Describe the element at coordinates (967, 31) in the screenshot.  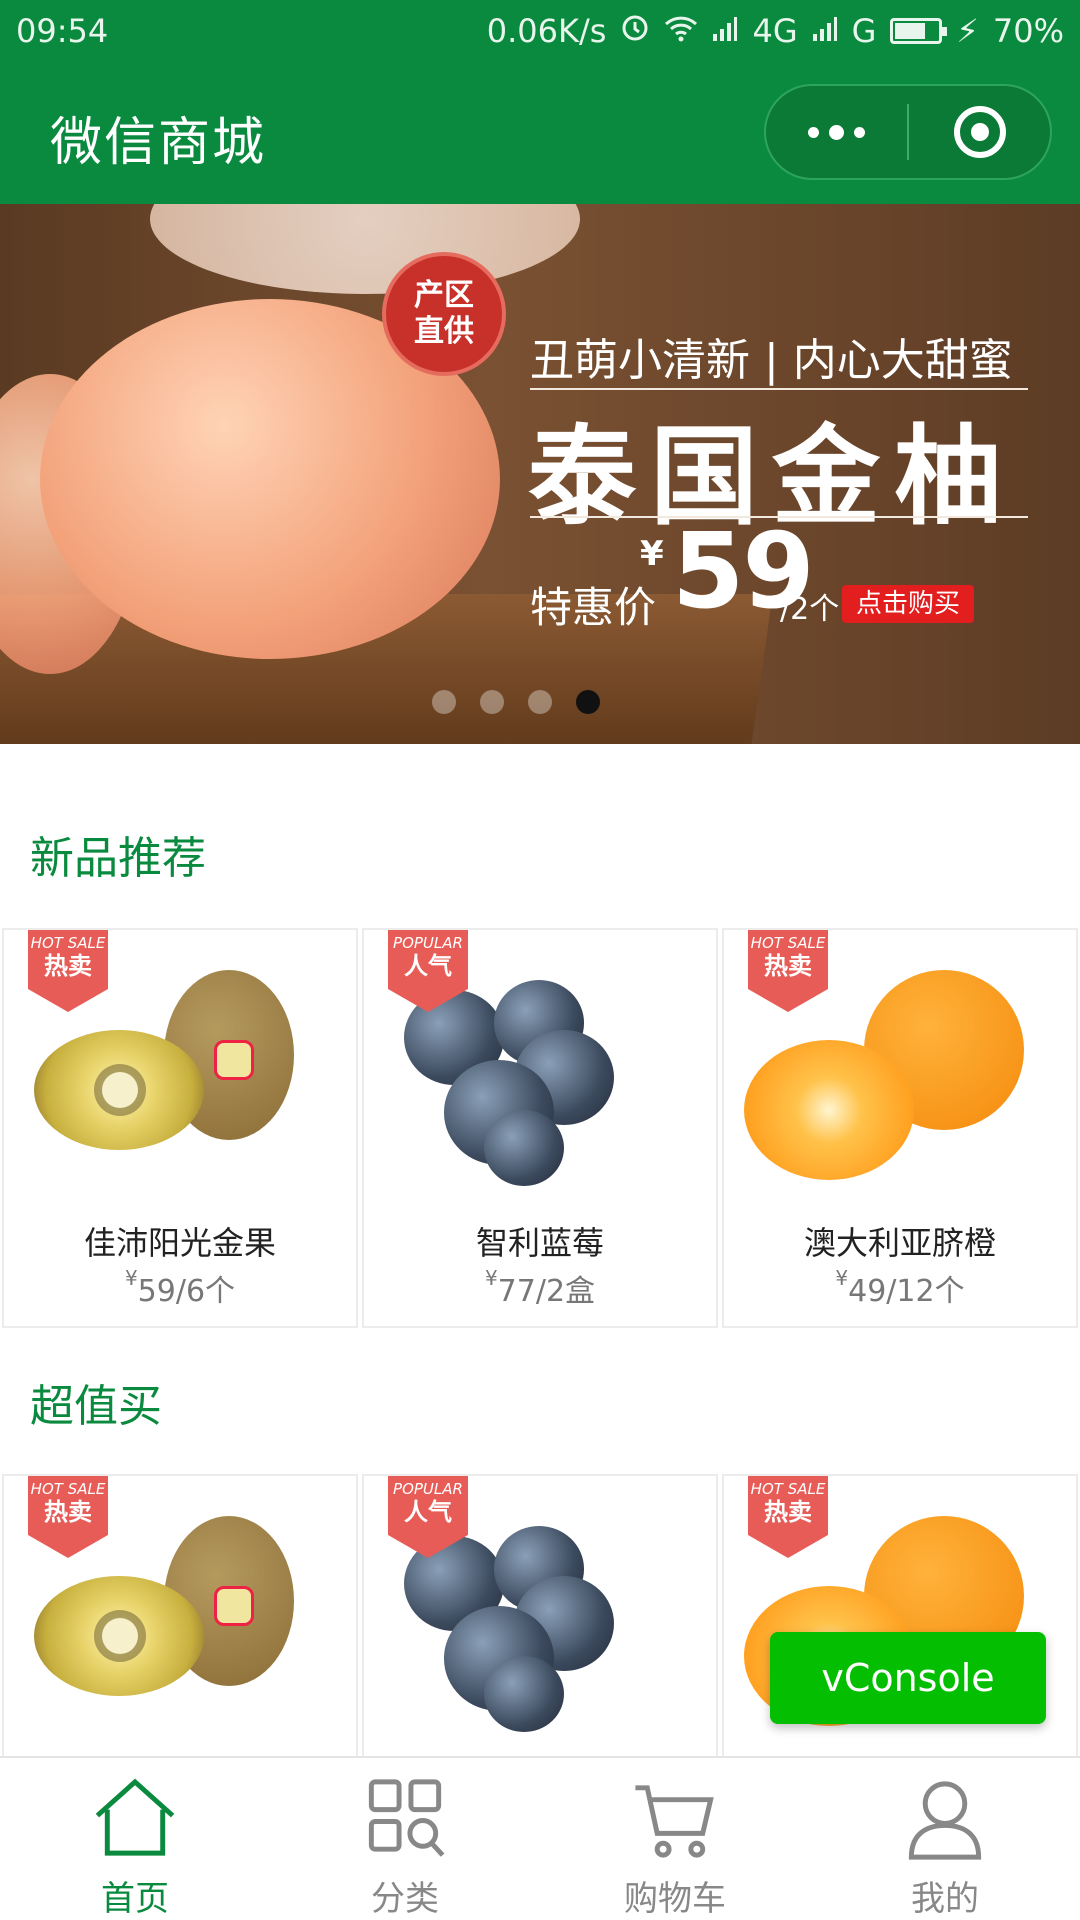
I see `charging-icon: ⚡` at that location.